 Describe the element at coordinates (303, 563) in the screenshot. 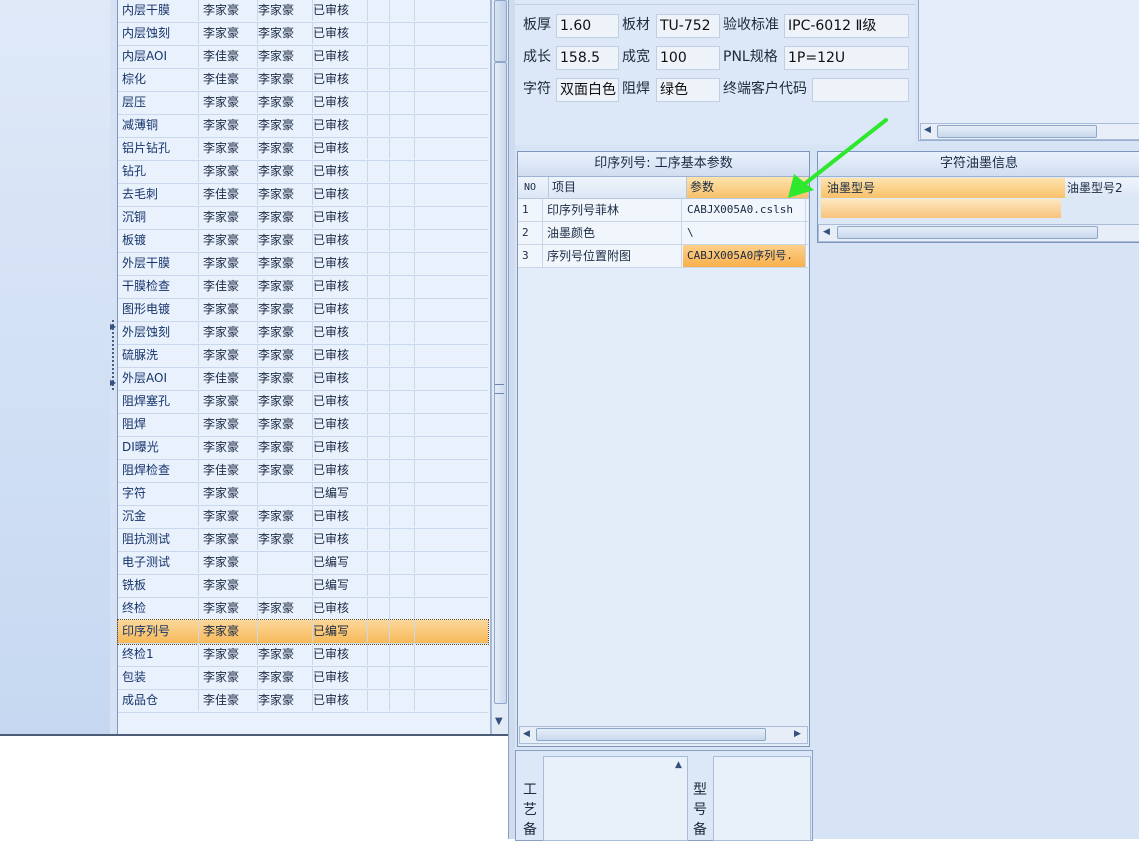

I see `table-row: 电子测试 李家豪 已编写` at that location.